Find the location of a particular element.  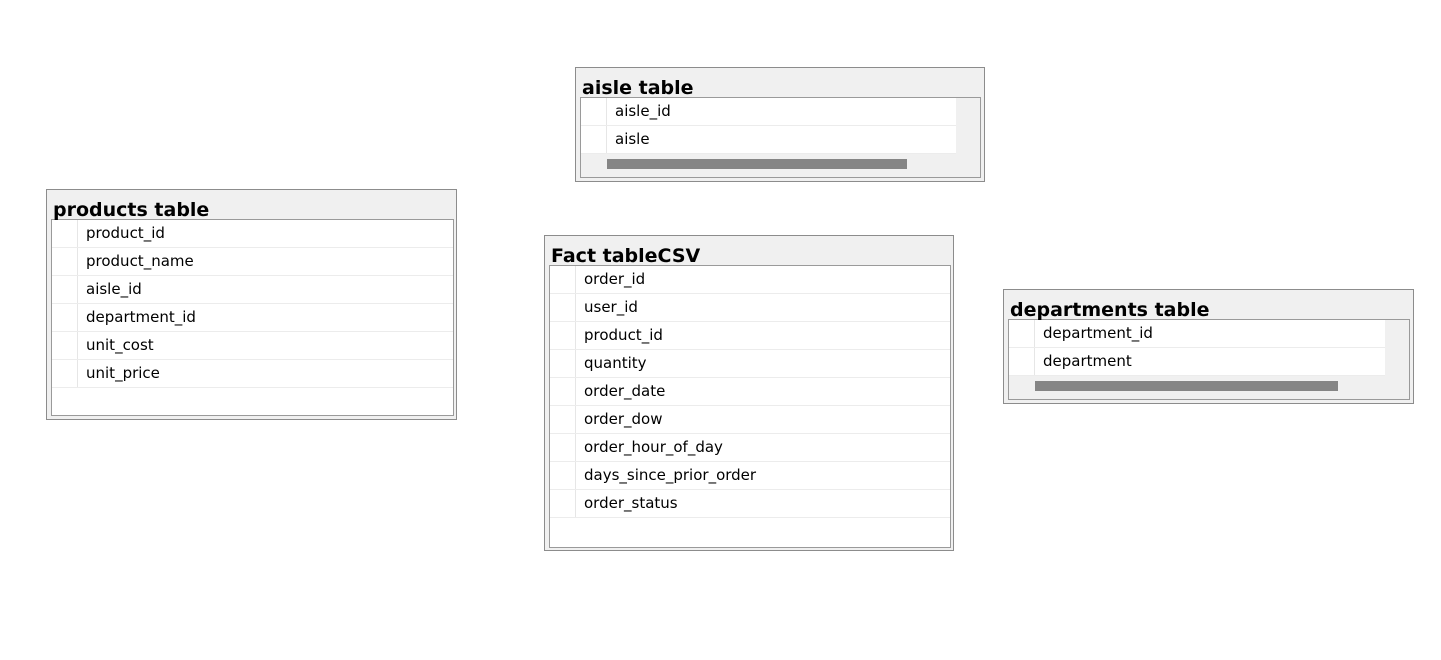

field-row: order_date is located at coordinates (750, 392).